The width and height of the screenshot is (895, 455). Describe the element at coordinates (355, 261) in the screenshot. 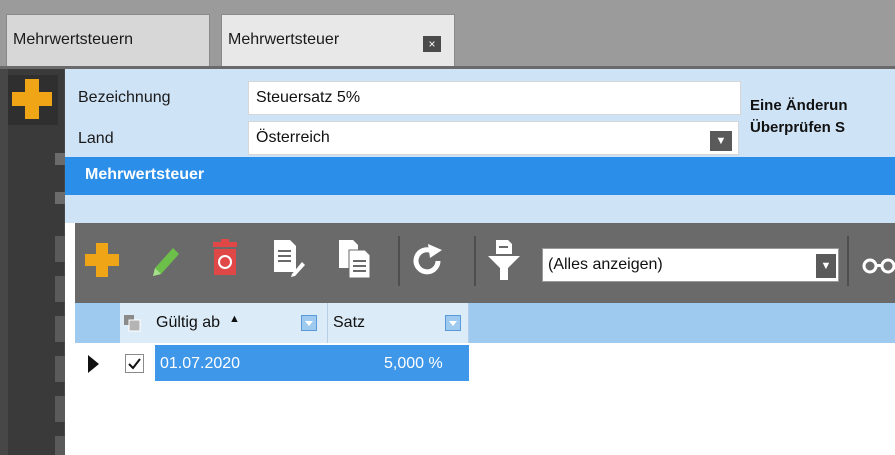

I see `paste-icon` at that location.